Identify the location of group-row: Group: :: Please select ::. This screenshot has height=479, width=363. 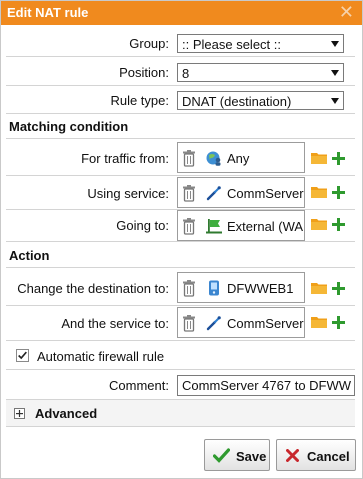
(180, 44).